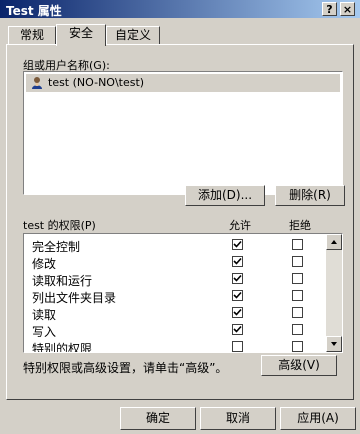 The image size is (360, 434). I want to click on user-icon, so click(37, 84).